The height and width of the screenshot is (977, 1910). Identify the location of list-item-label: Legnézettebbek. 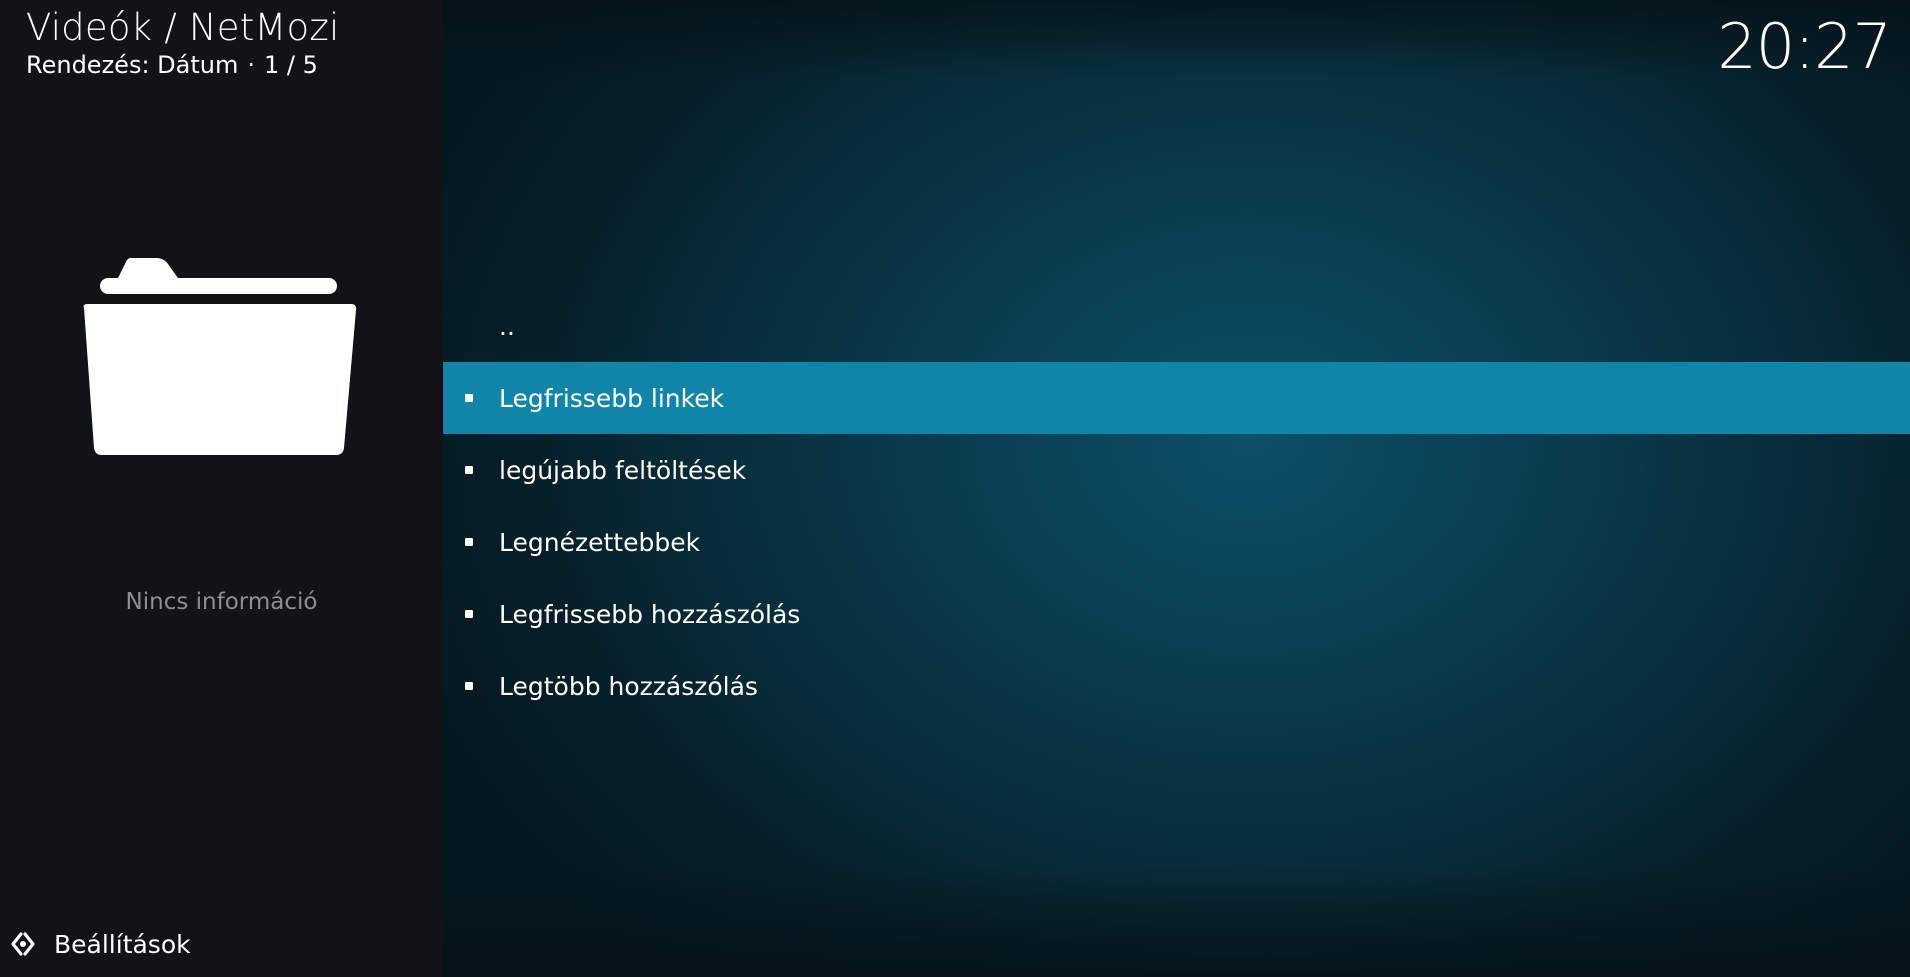
(600, 542).